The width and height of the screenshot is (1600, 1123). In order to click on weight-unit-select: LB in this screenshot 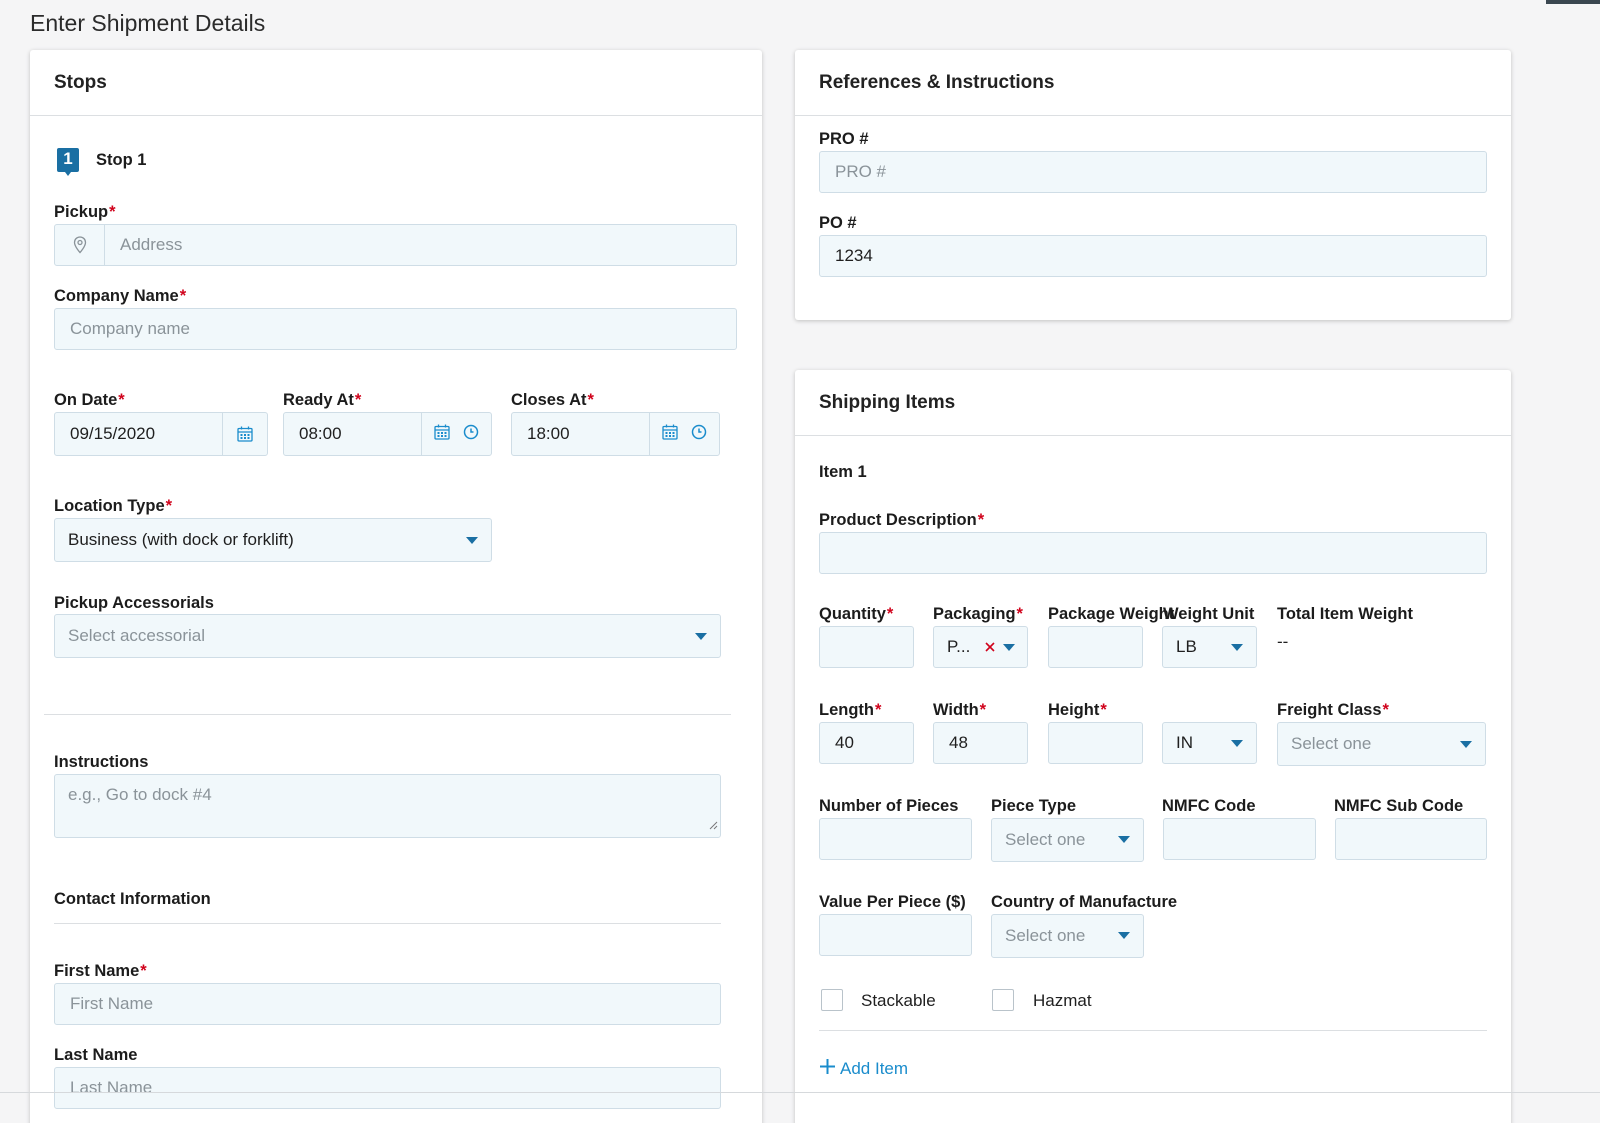, I will do `click(1209, 647)`.